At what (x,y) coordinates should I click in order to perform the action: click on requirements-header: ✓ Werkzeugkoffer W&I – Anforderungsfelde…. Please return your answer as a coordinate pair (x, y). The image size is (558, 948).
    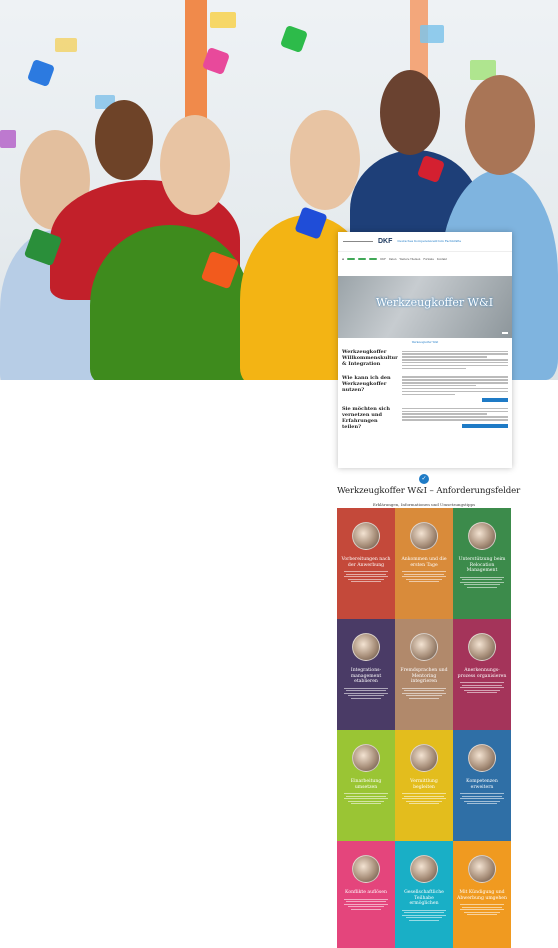
    Looking at the image, I should click on (429, 488).